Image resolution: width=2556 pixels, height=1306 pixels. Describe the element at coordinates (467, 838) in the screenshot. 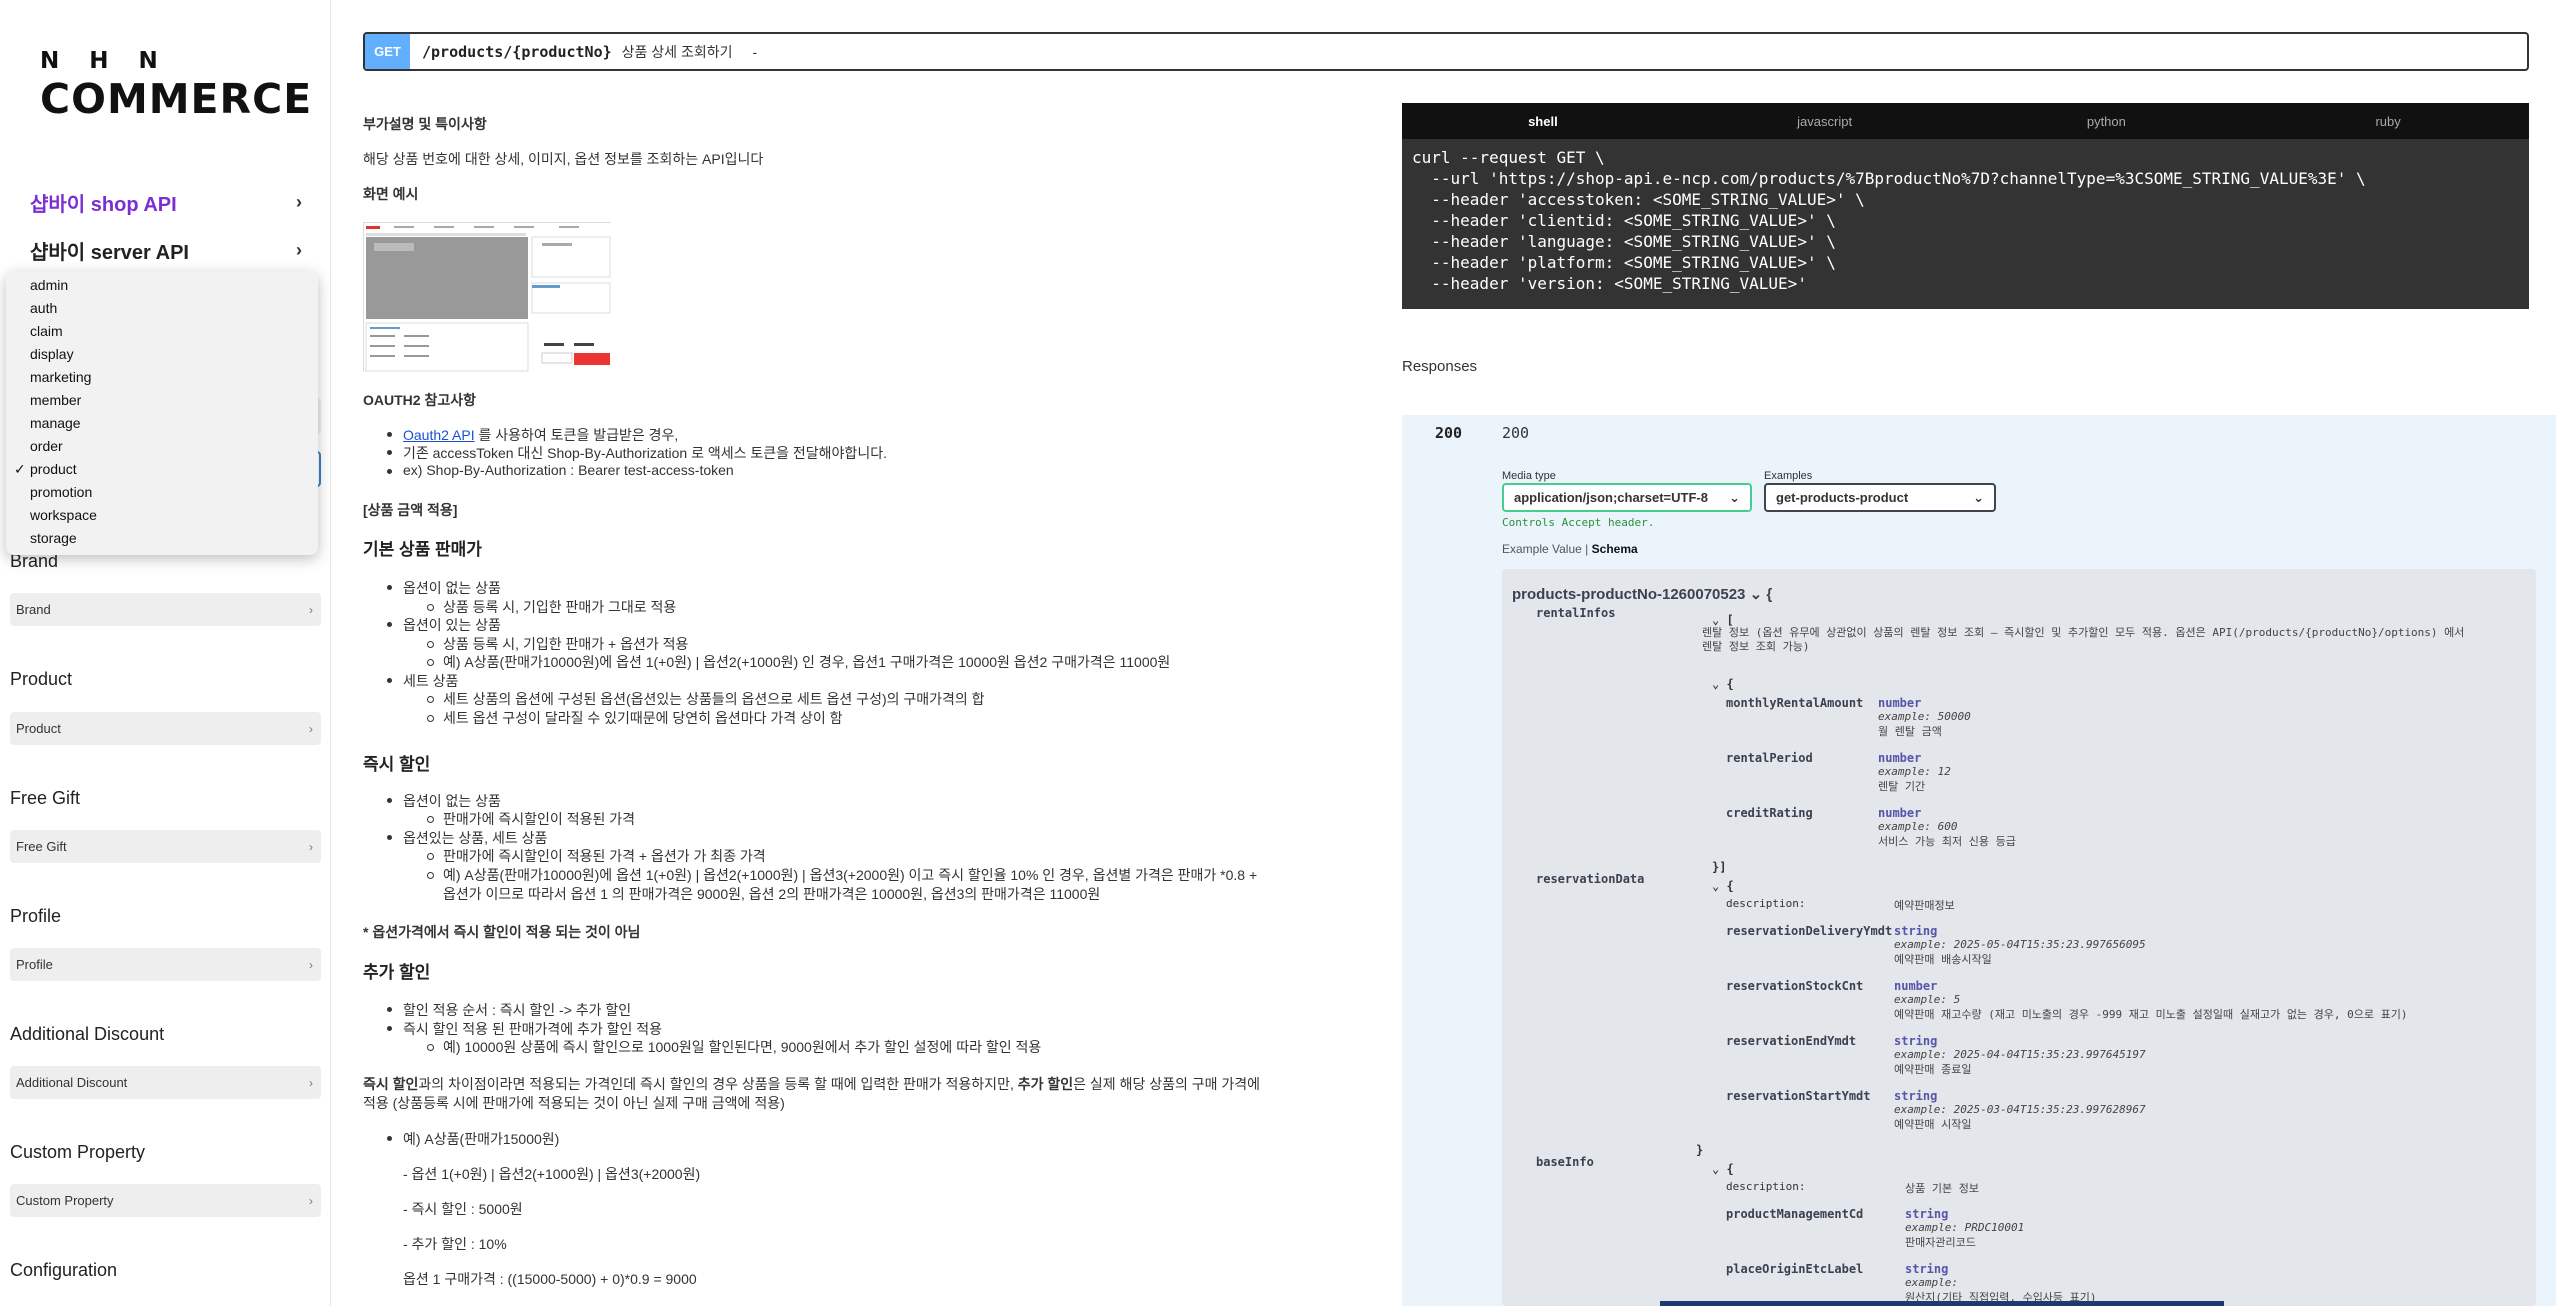

I see `instant-bullet-2: 옵션있는 상품, 세트 상품` at that location.